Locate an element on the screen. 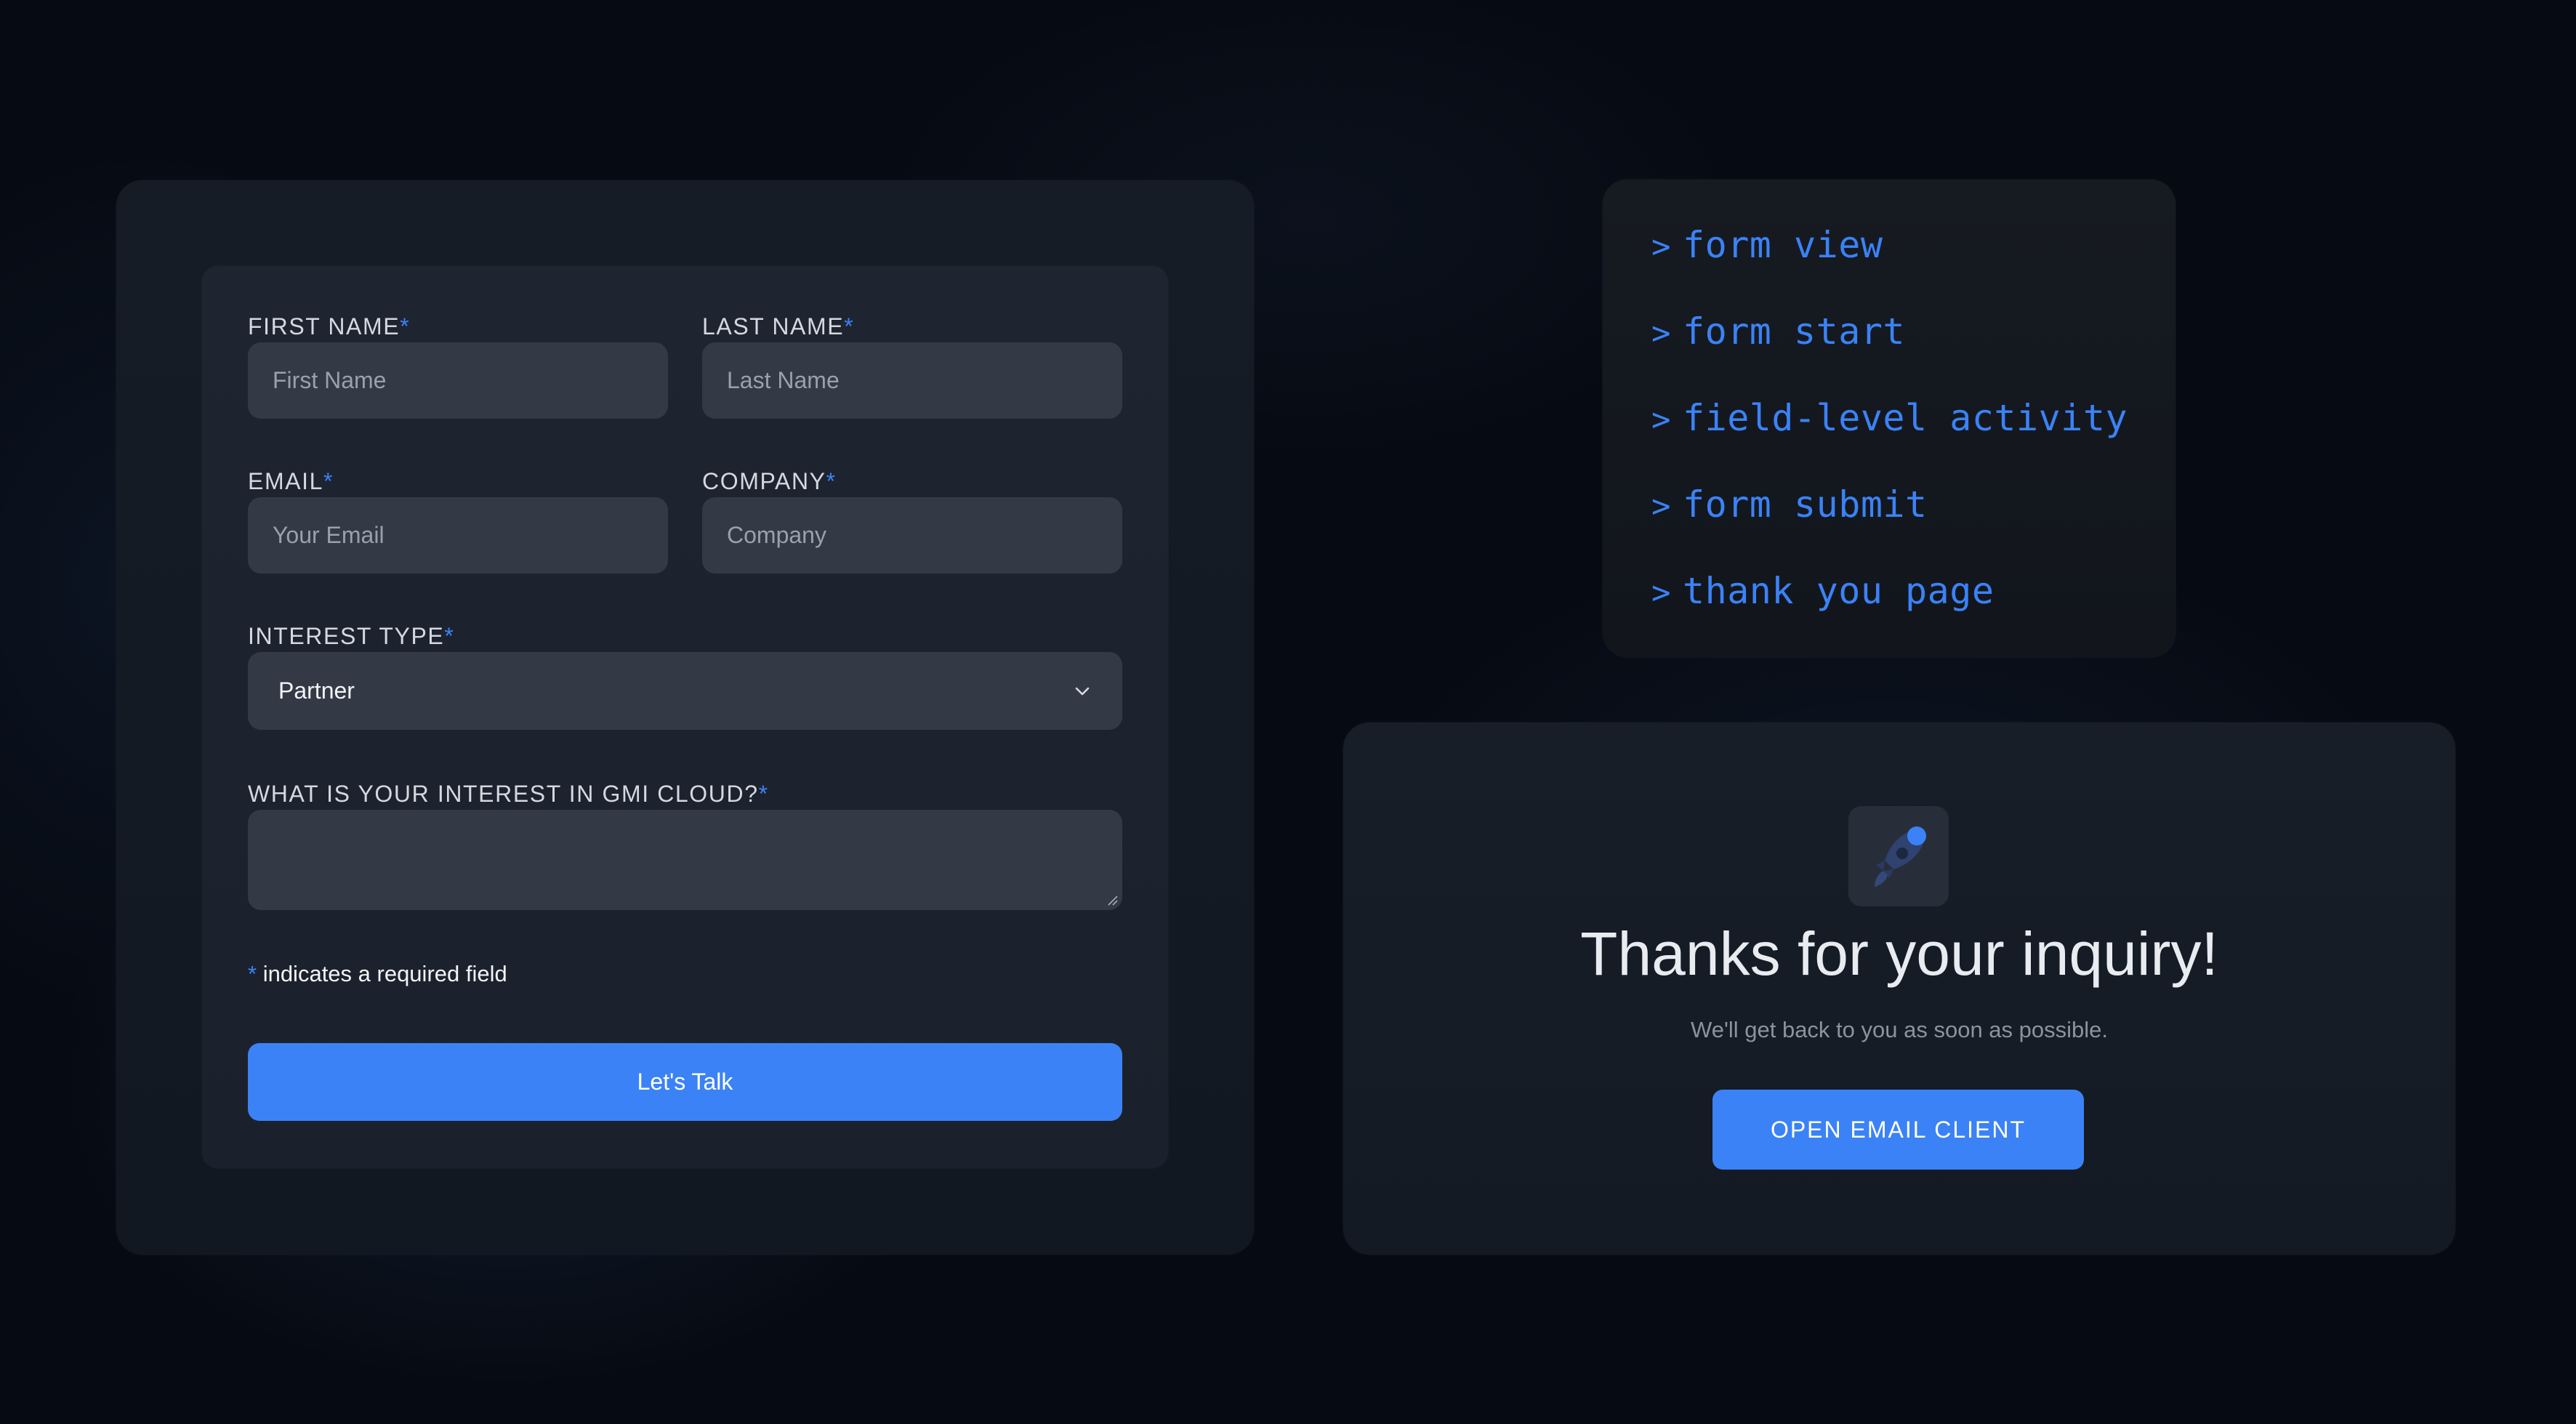 Image resolution: width=2576 pixels, height=1424 pixels. event-line-form-start: > form start is located at coordinates (1778, 331).